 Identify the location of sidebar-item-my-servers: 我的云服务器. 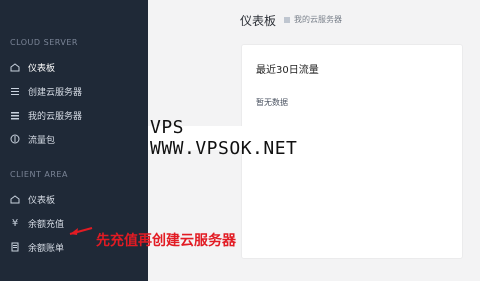
(74, 115).